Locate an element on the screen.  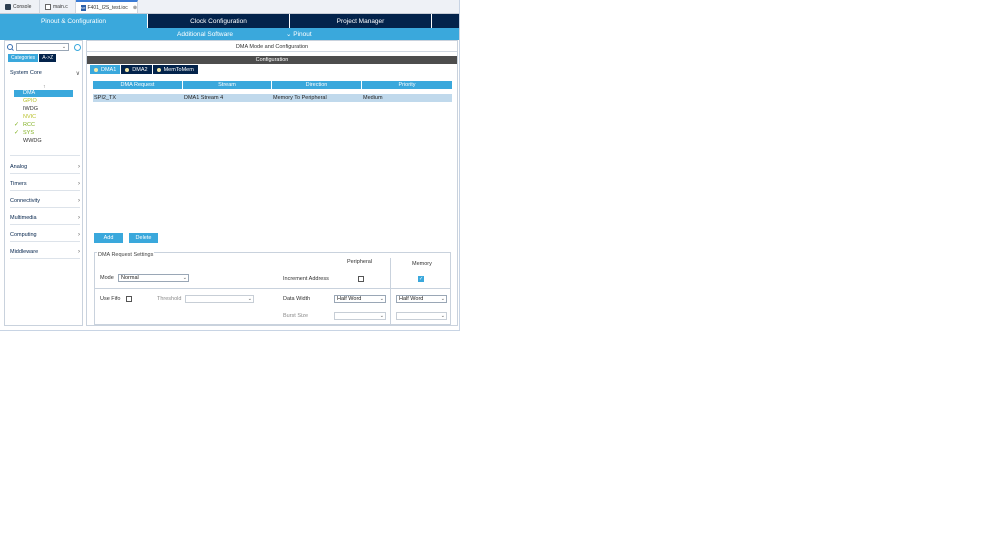
pinout-menu: ⌄ Pinout is located at coordinates (299, 34).